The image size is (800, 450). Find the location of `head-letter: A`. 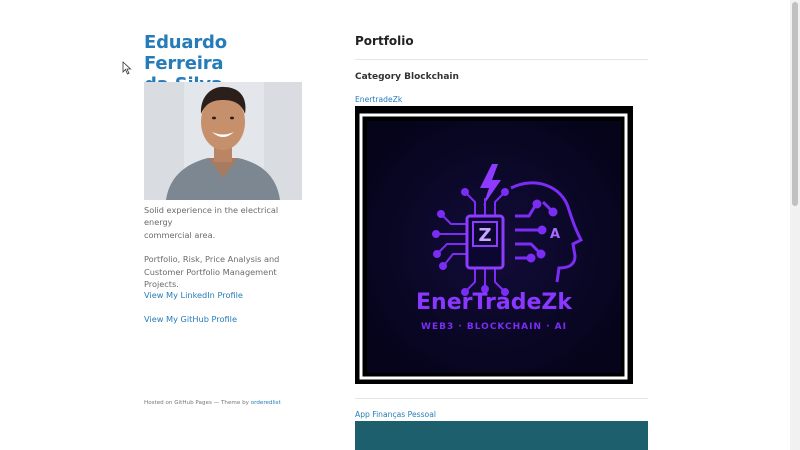

head-letter: A is located at coordinates (555, 234).